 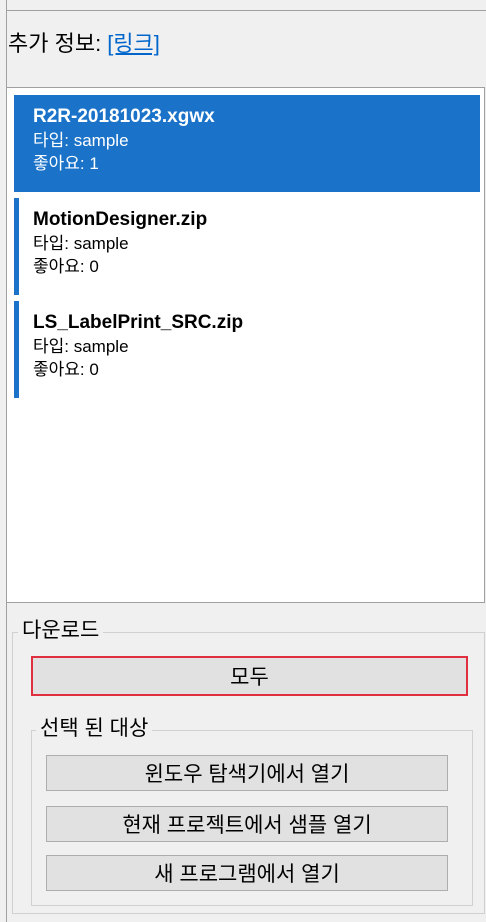 What do you see at coordinates (247, 773) in the screenshot?
I see `open-in-explorer-button: 윈도우 탐색기에서 열기` at bounding box center [247, 773].